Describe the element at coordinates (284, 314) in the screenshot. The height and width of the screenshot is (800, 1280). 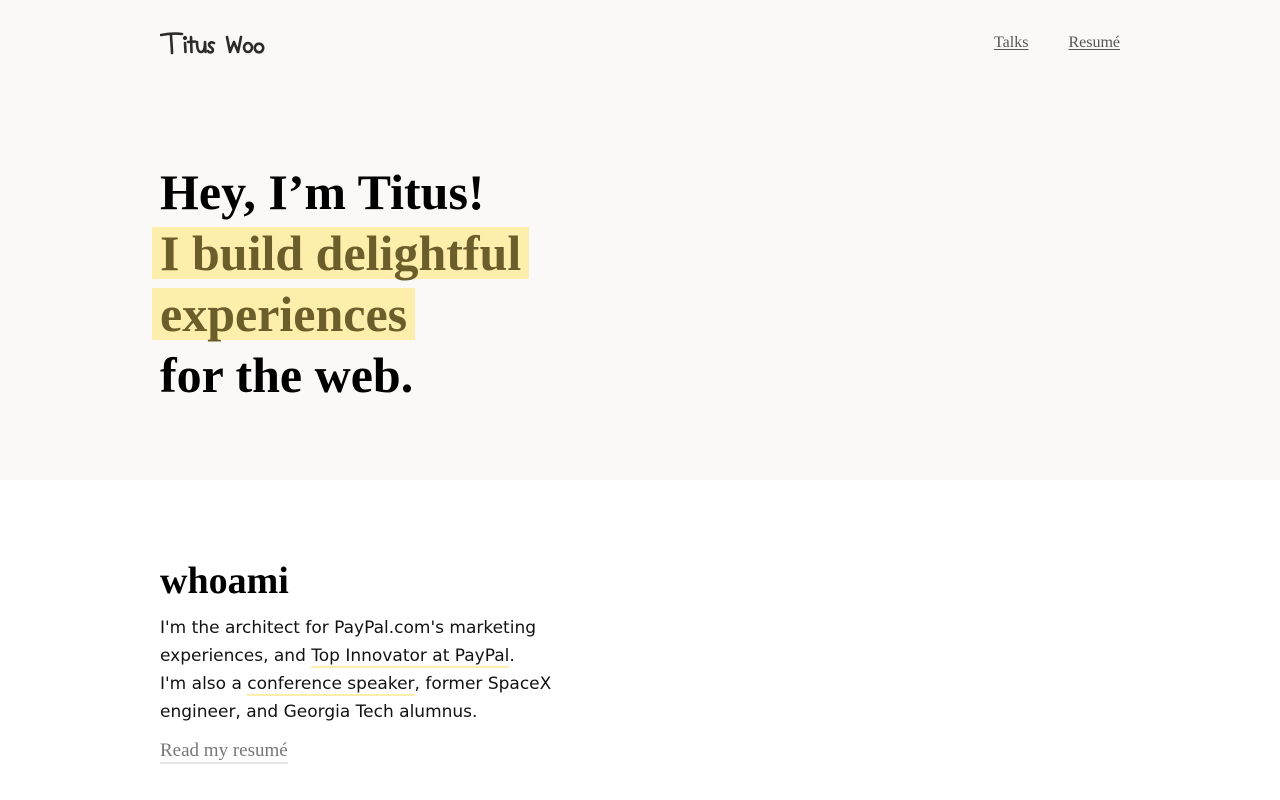
I see `hero-highlight-line-2: experiences` at that location.